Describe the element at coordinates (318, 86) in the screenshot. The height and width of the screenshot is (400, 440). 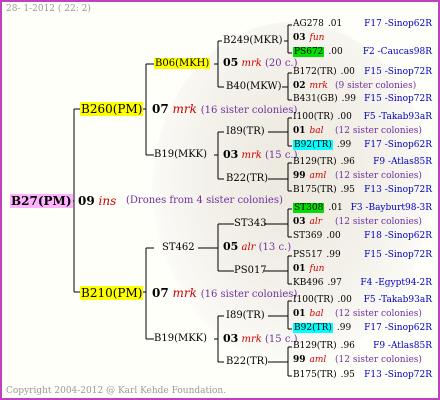
I see `ancestor-score: mrk` at that location.